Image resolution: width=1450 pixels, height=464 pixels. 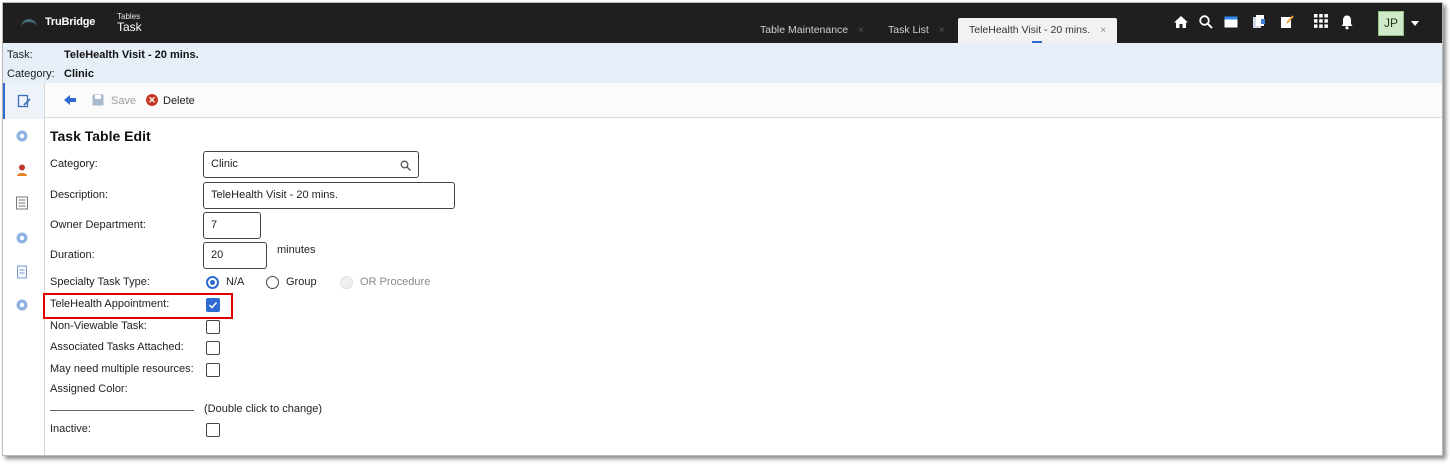 I want to click on tab-task-list: Task List ×, so click(x=916, y=30).